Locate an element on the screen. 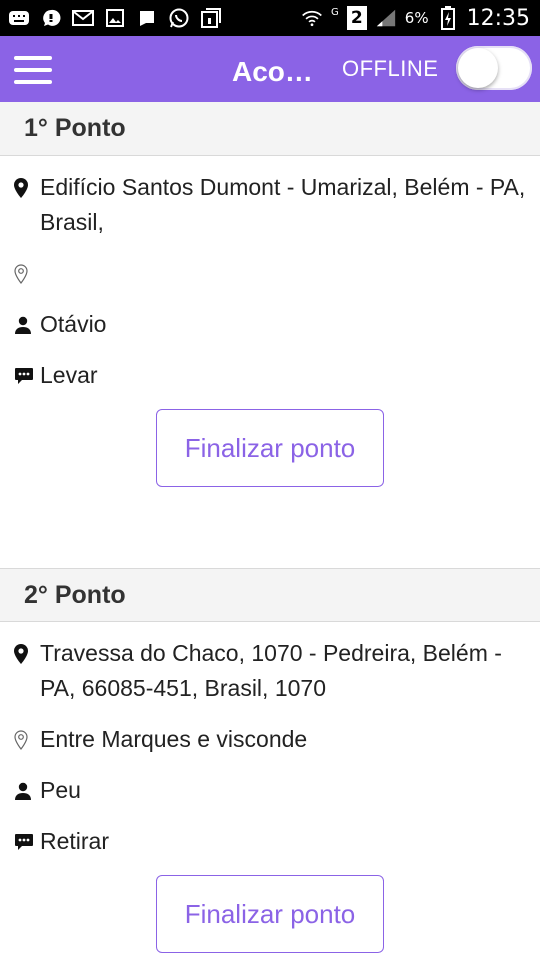  offline-label: OFFLINE is located at coordinates (390, 68).